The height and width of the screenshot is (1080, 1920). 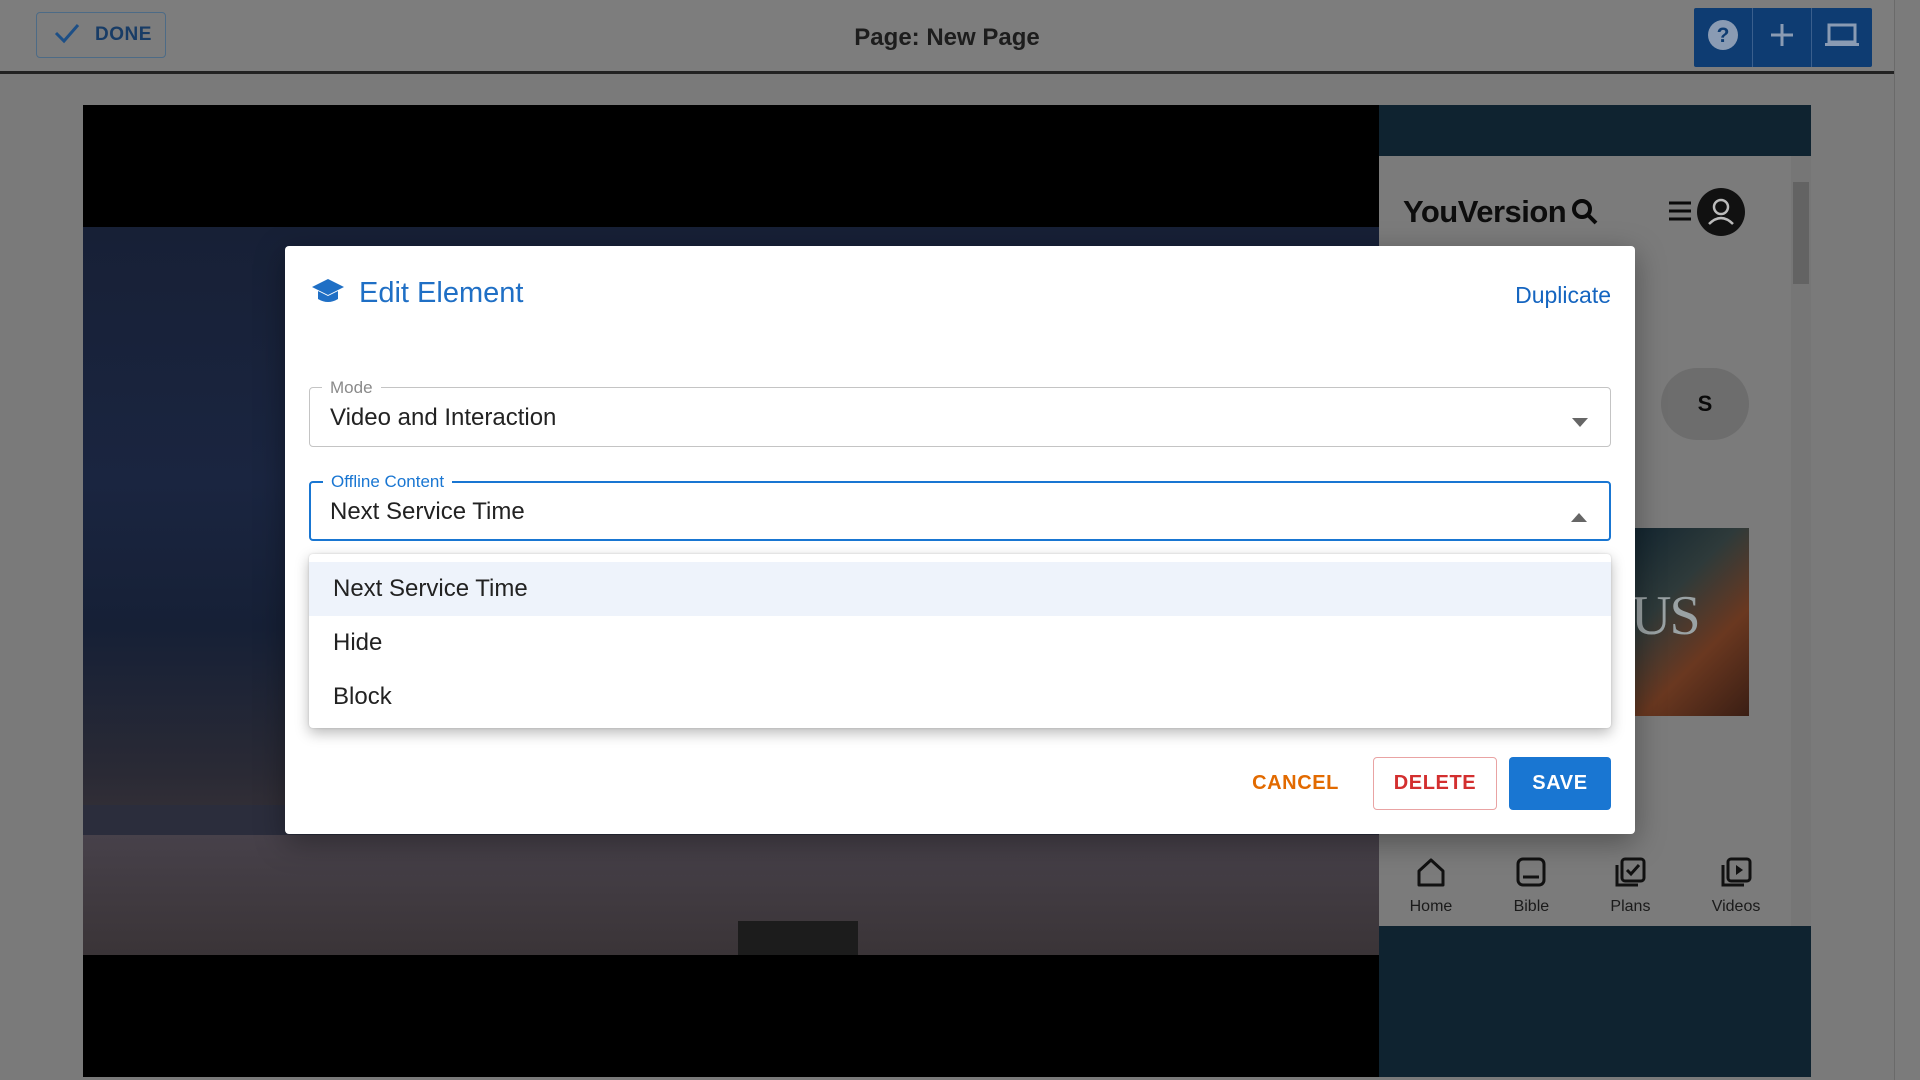 I want to click on home-icon, so click(x=1431, y=874).